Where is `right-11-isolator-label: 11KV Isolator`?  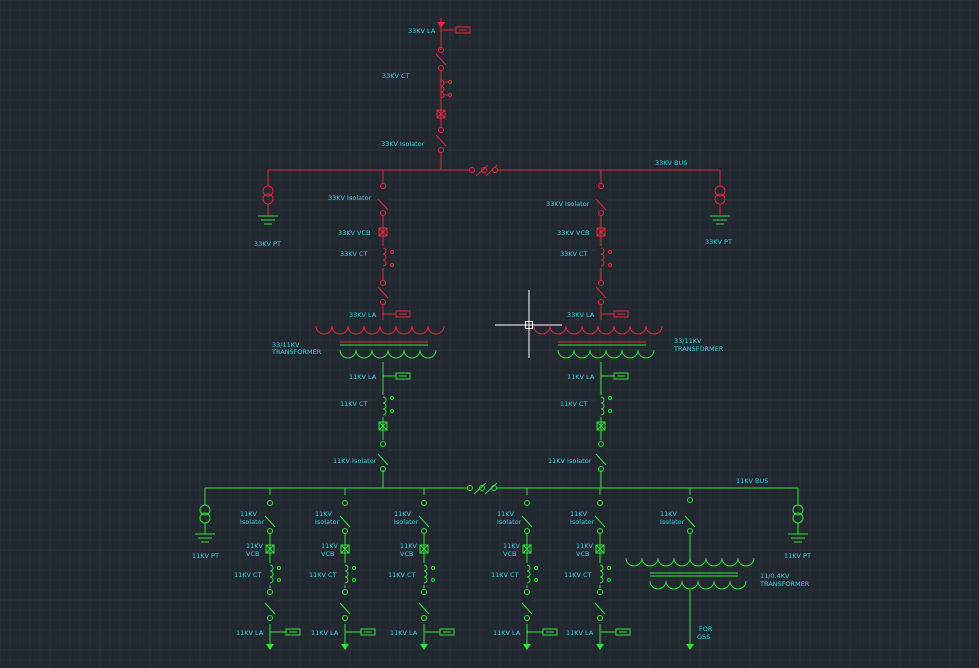 right-11-isolator-label: 11KV Isolator is located at coordinates (570, 461).